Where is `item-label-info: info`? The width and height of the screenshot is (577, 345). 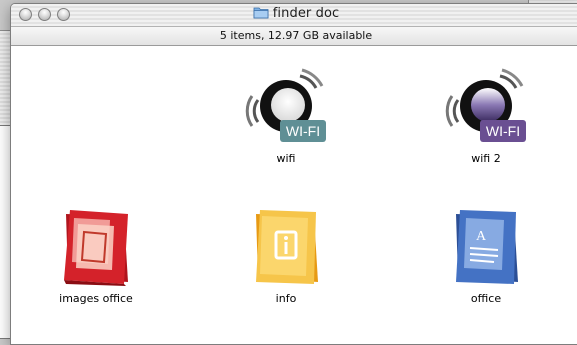 item-label-info: info is located at coordinates (286, 298).